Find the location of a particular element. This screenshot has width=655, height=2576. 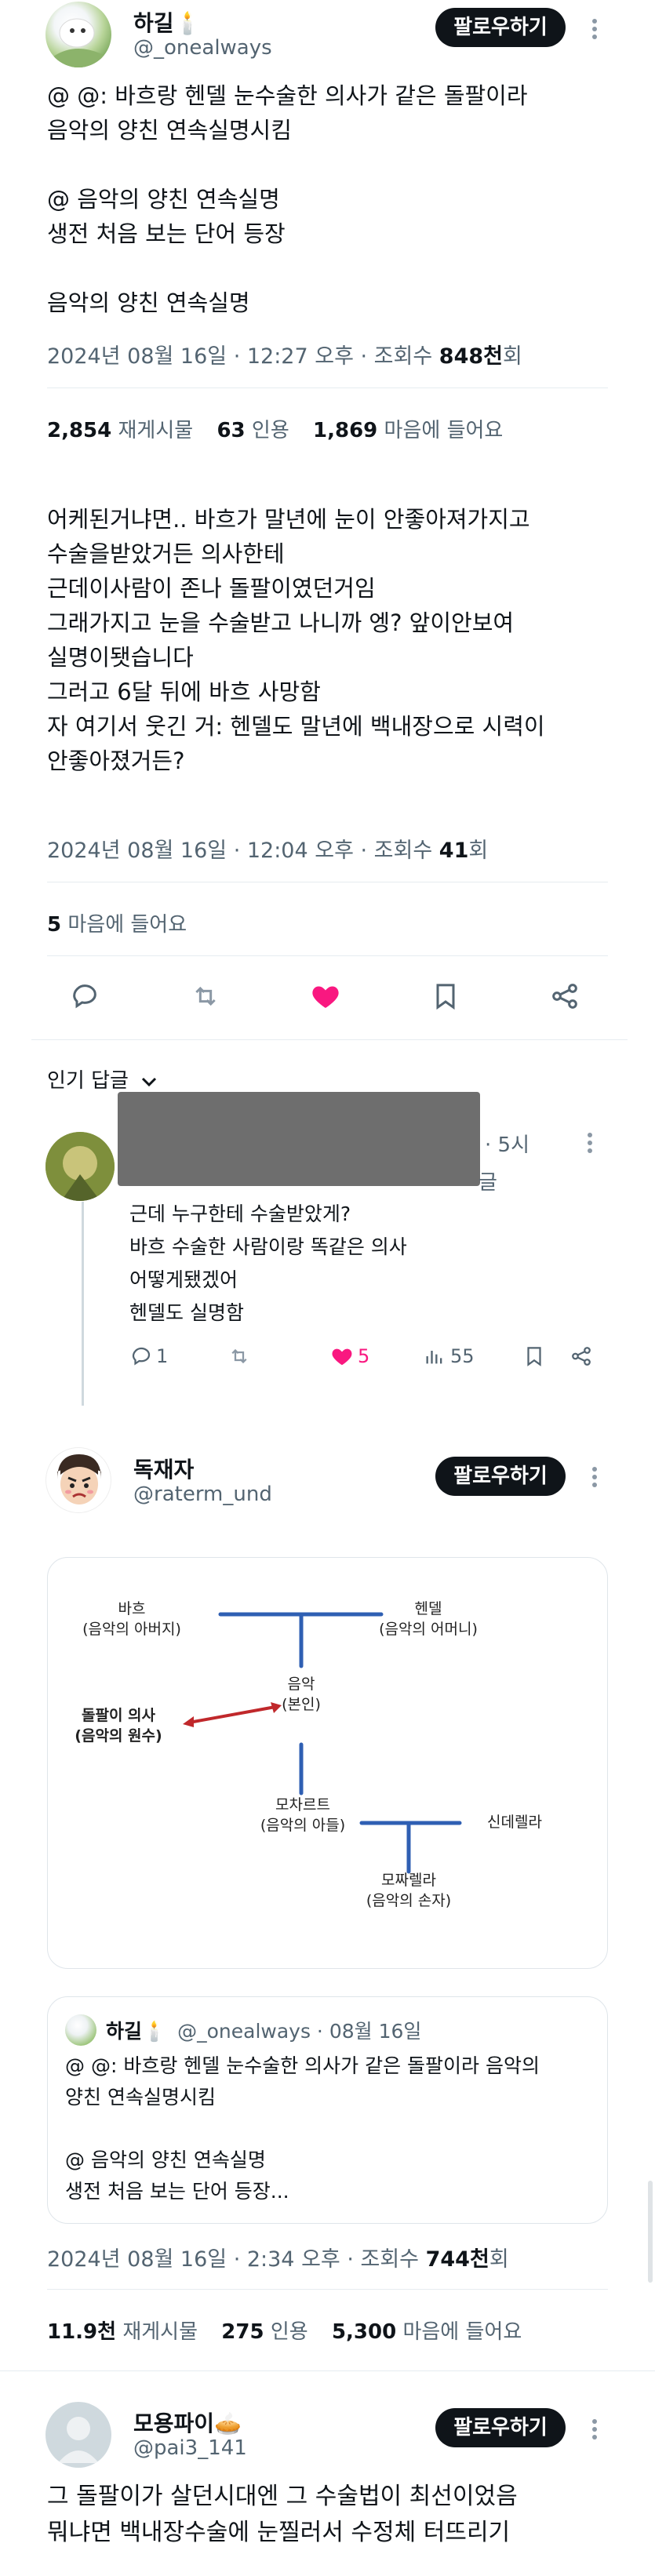

reposts-stat: 2,854 재게시물 is located at coordinates (120, 431).